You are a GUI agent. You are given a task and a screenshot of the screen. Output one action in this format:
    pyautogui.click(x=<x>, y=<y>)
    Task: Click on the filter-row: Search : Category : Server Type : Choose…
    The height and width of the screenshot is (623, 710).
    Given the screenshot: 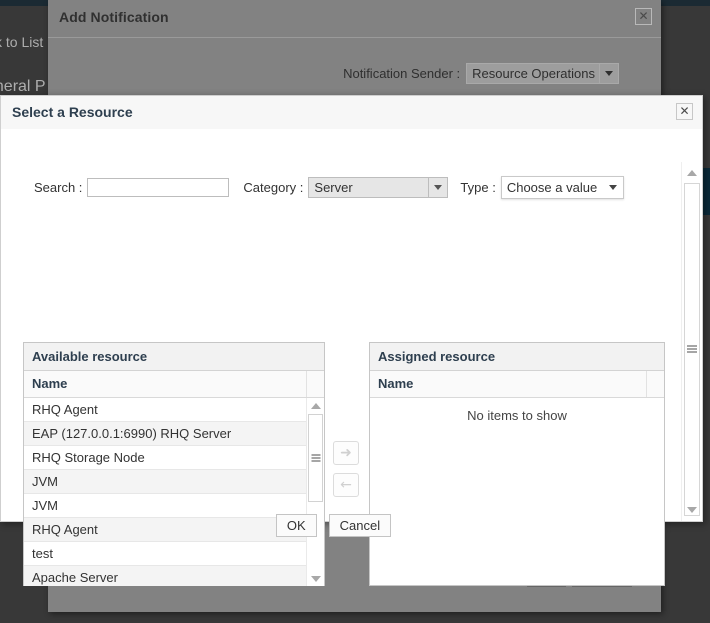 What is the action you would take?
    pyautogui.click(x=329, y=187)
    